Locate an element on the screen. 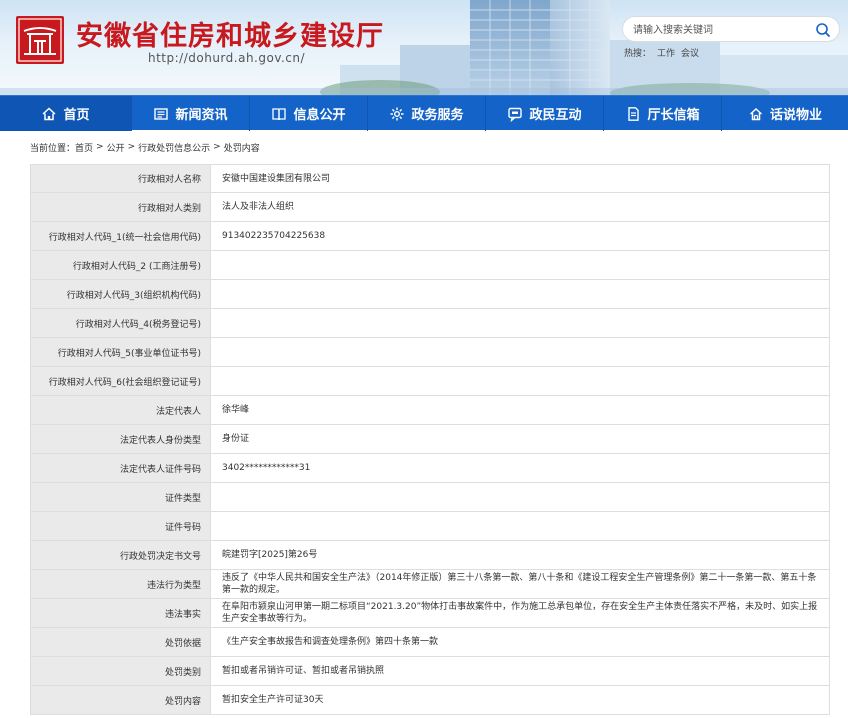  table-row: 证件号码 is located at coordinates (430, 526).